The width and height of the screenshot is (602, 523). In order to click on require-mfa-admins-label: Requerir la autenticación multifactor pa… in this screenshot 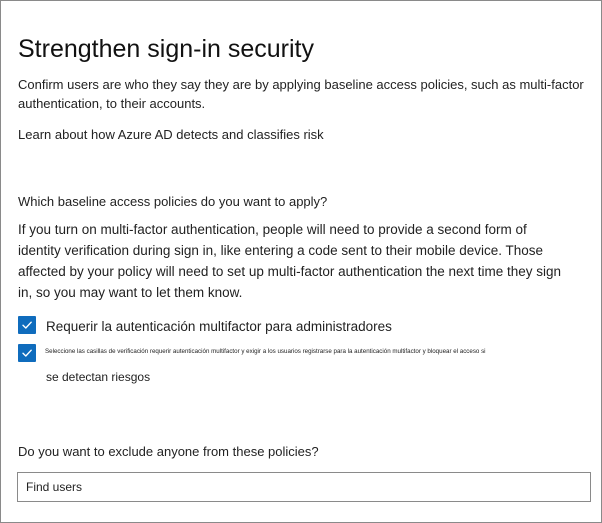, I will do `click(219, 326)`.